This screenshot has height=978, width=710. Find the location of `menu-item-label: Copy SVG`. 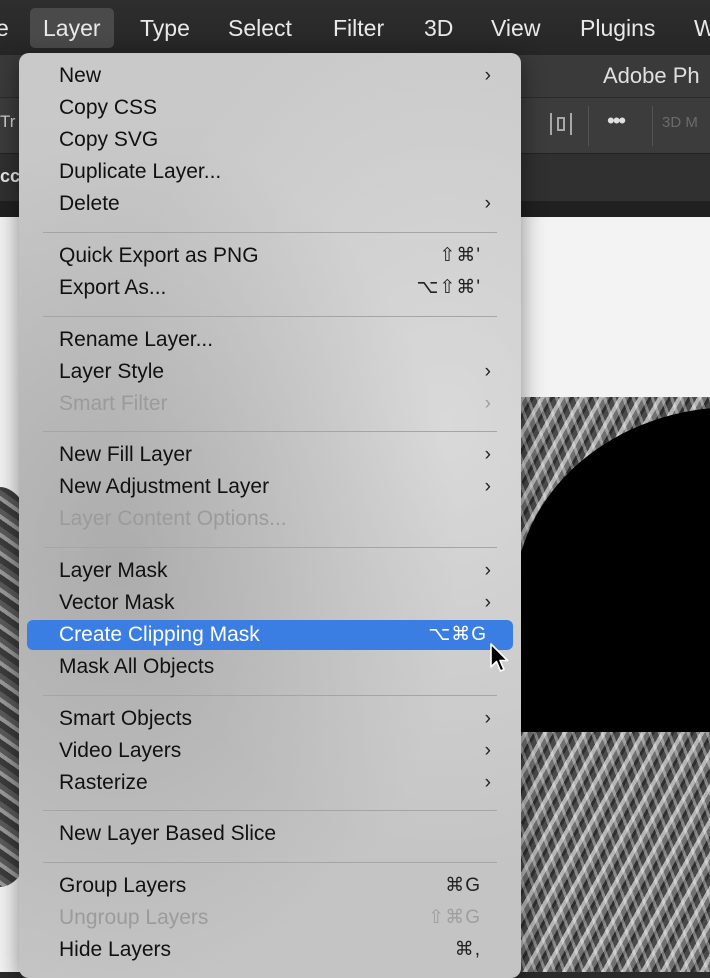

menu-item-label: Copy SVG is located at coordinates (109, 139).